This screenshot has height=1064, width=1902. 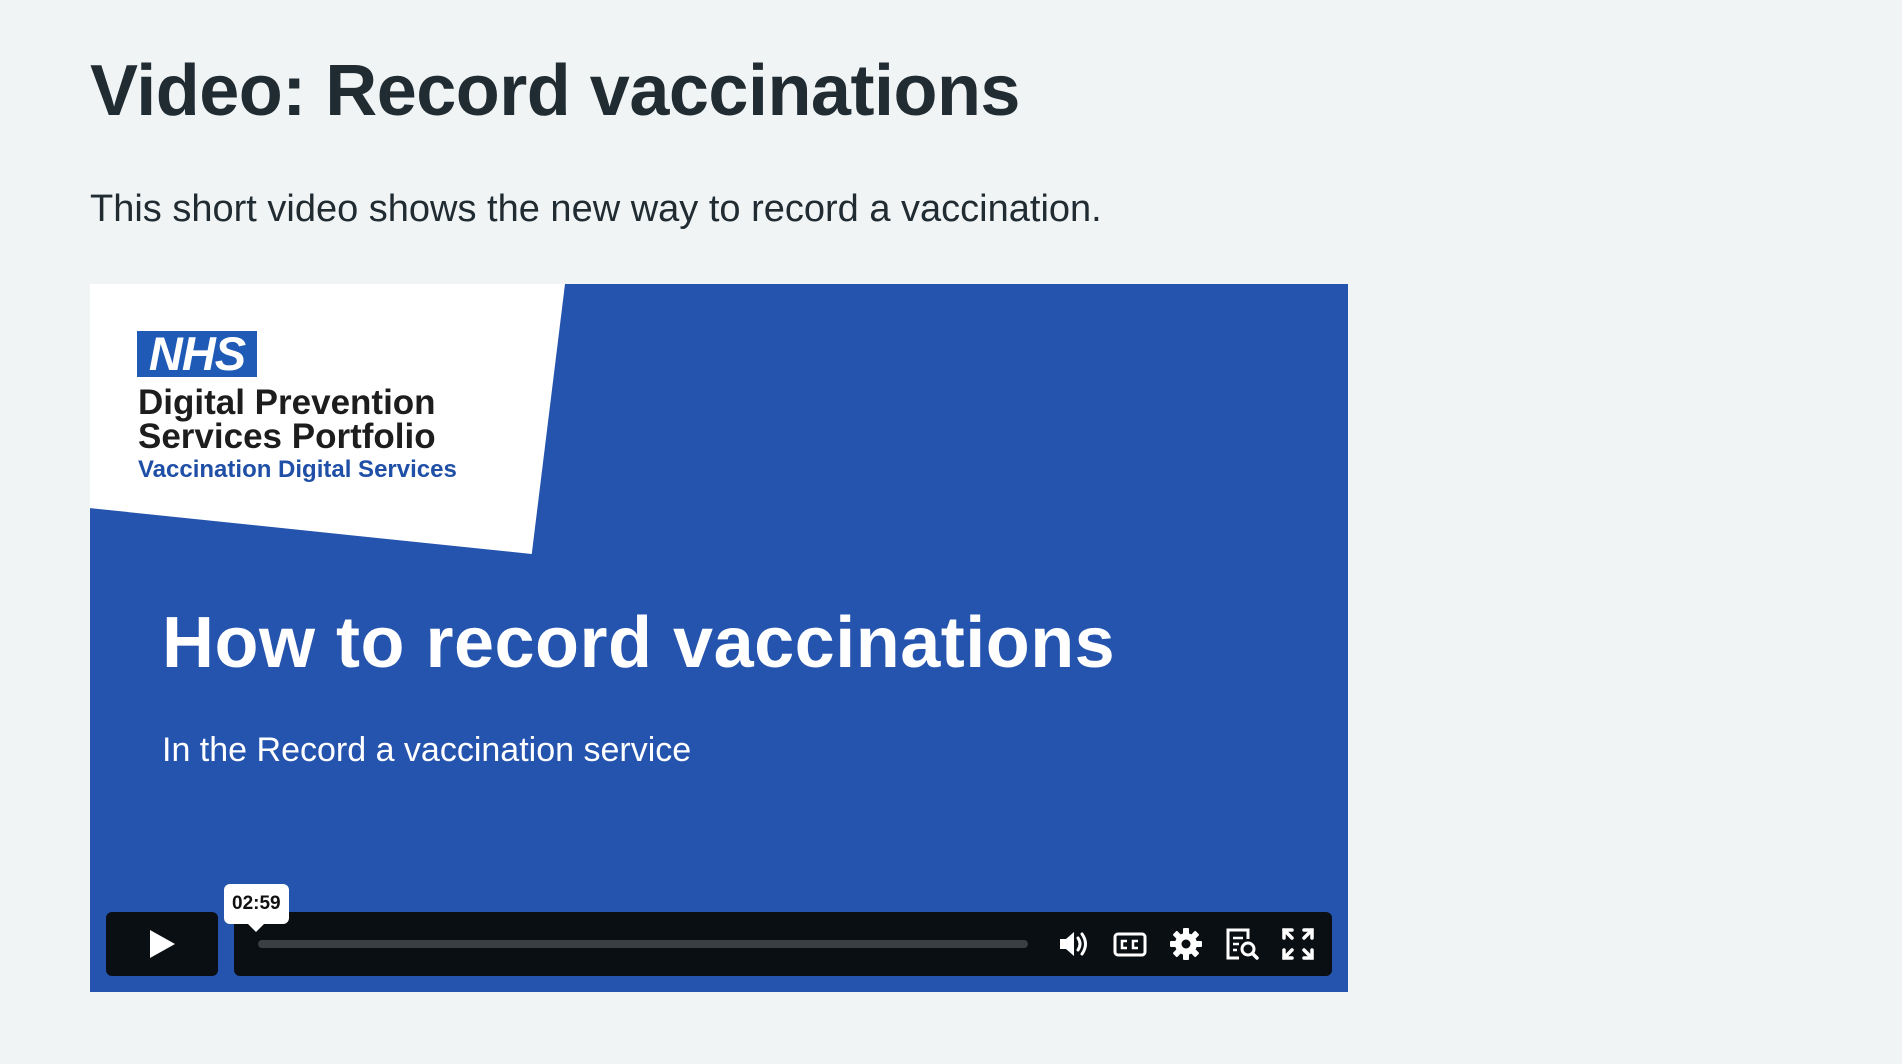 I want to click on time-tooltip: 02:59, so click(x=256, y=908).